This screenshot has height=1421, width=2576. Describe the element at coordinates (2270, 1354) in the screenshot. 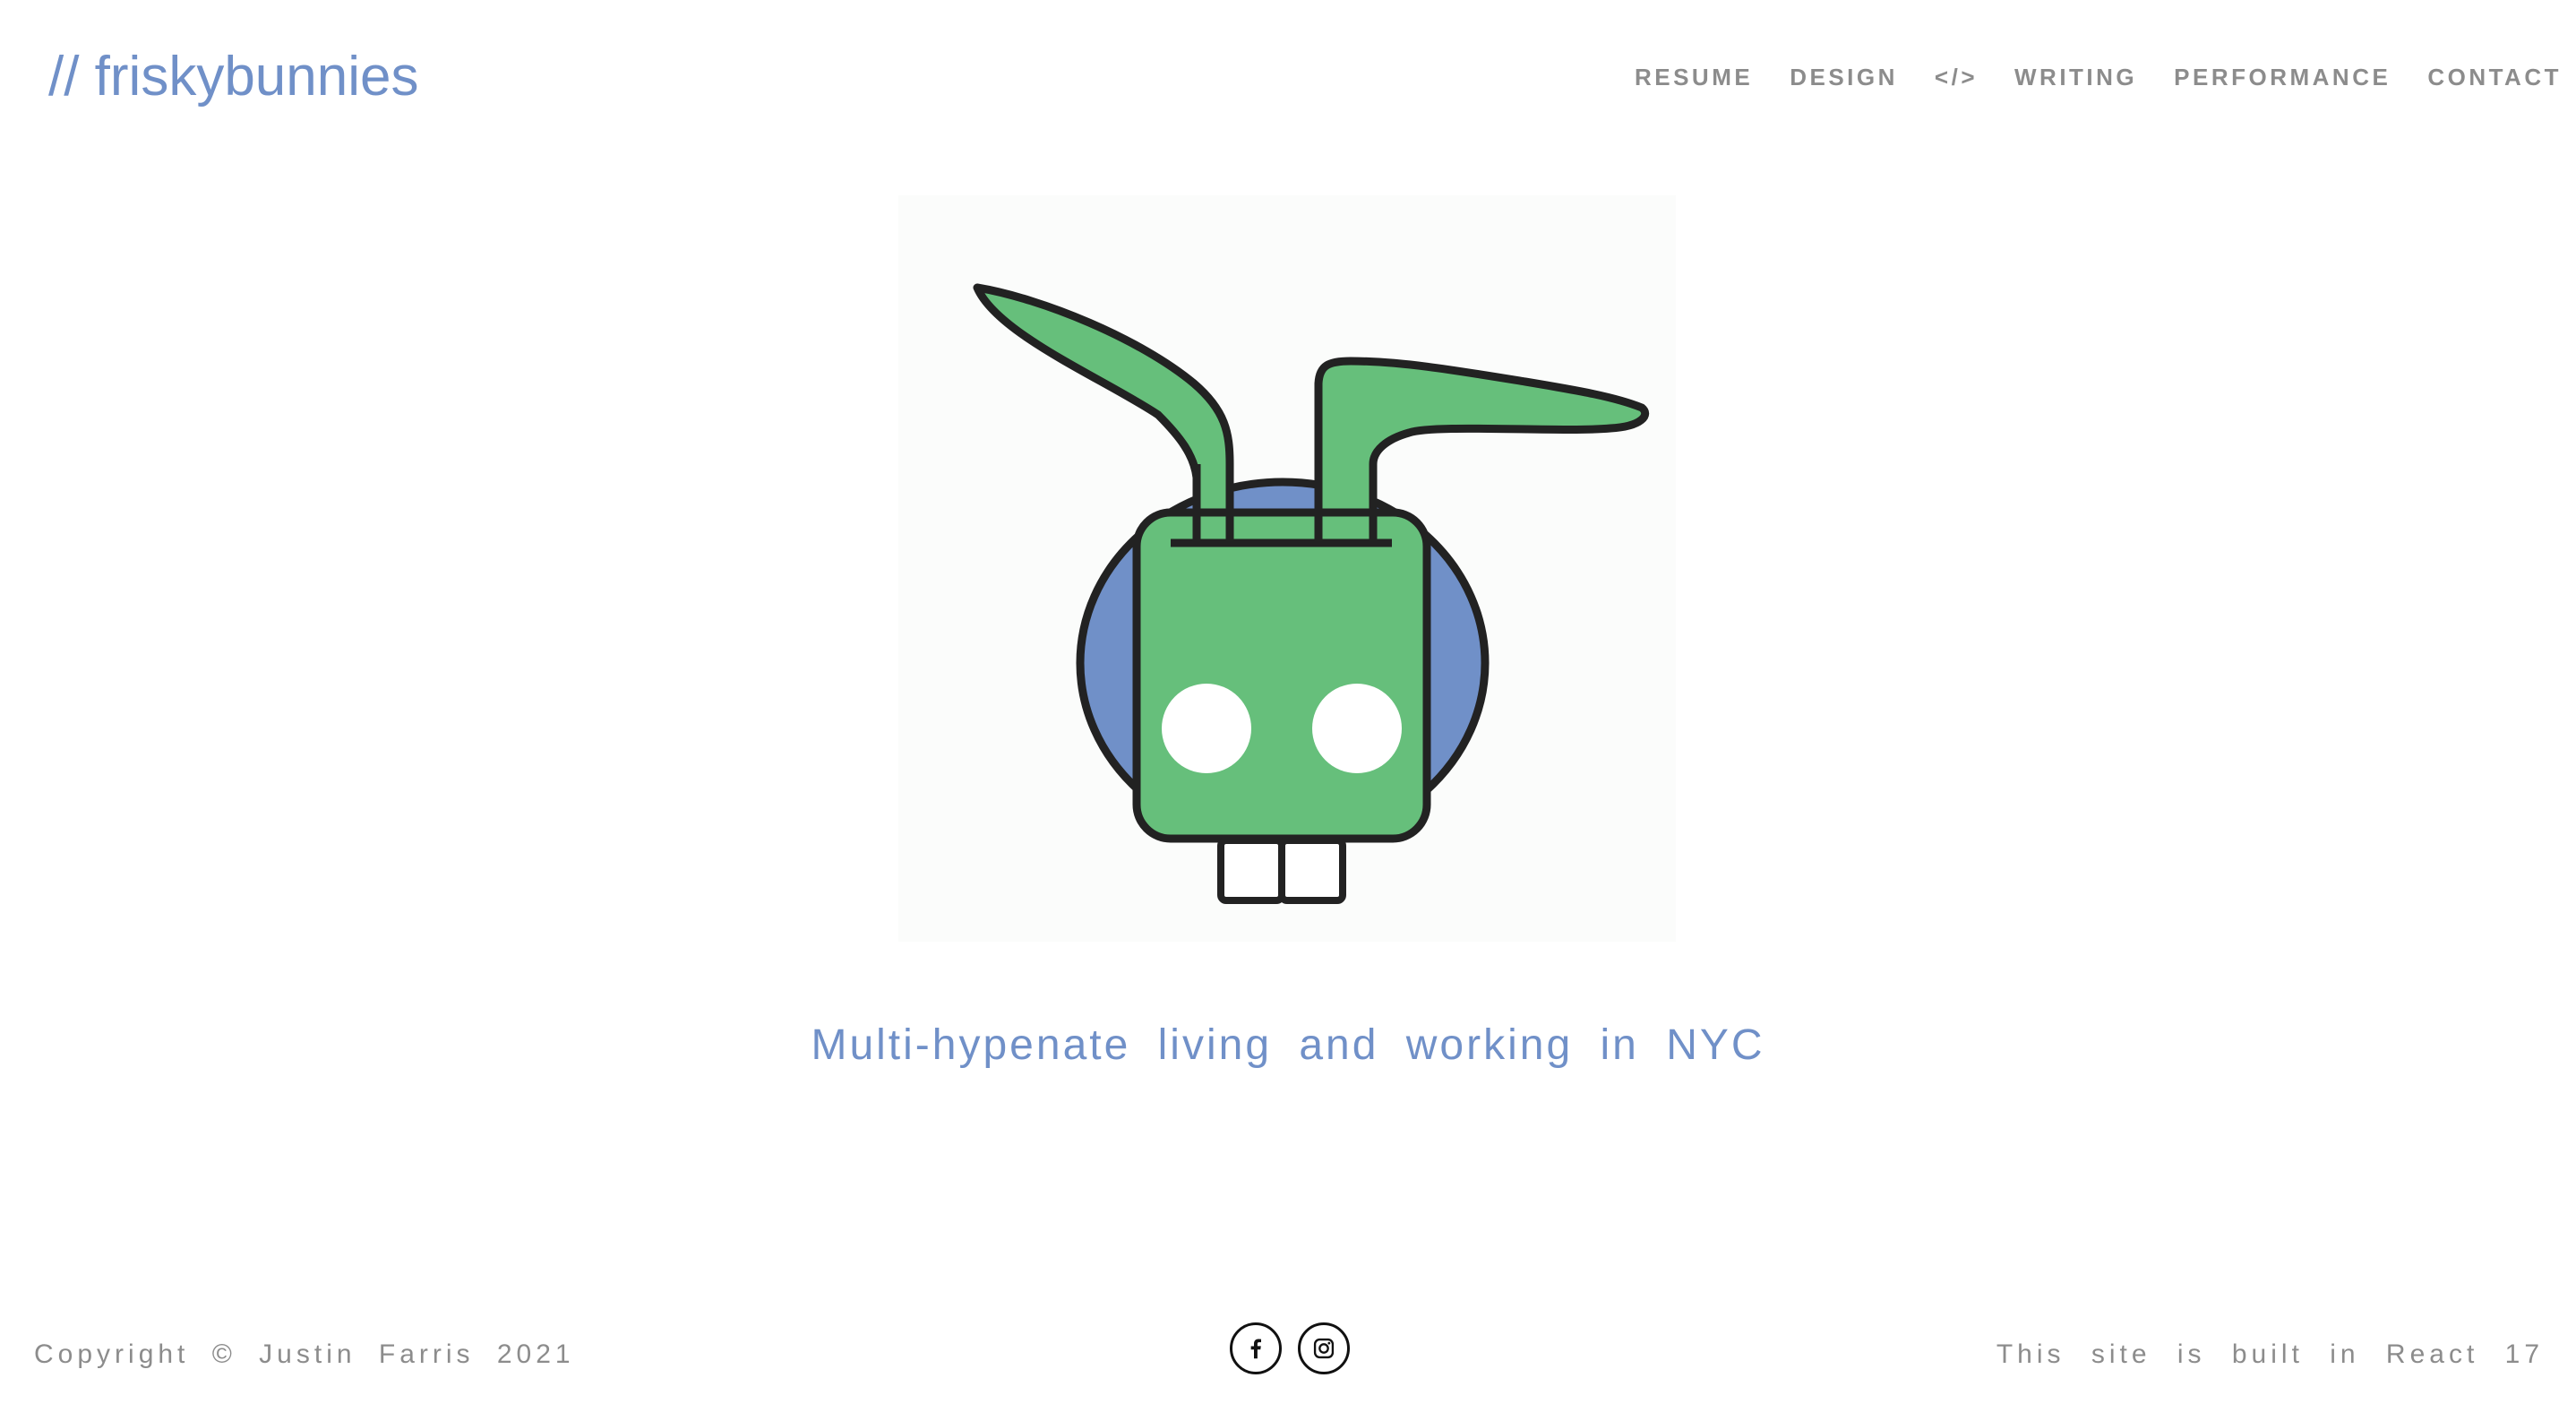

I see `built-with-text: This site is built in React 17` at that location.